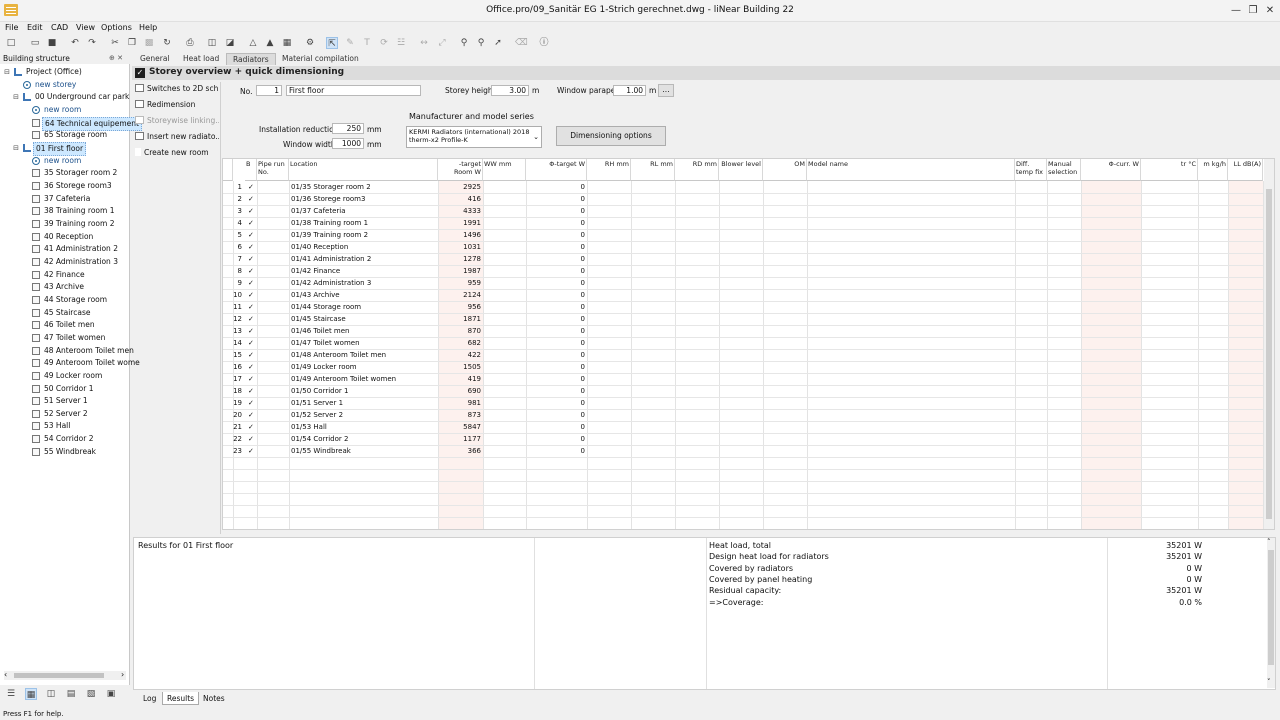 The width and height of the screenshot is (1280, 720). Describe the element at coordinates (1269, 354) in the screenshot. I see `grid-vscroll-thumb` at that location.